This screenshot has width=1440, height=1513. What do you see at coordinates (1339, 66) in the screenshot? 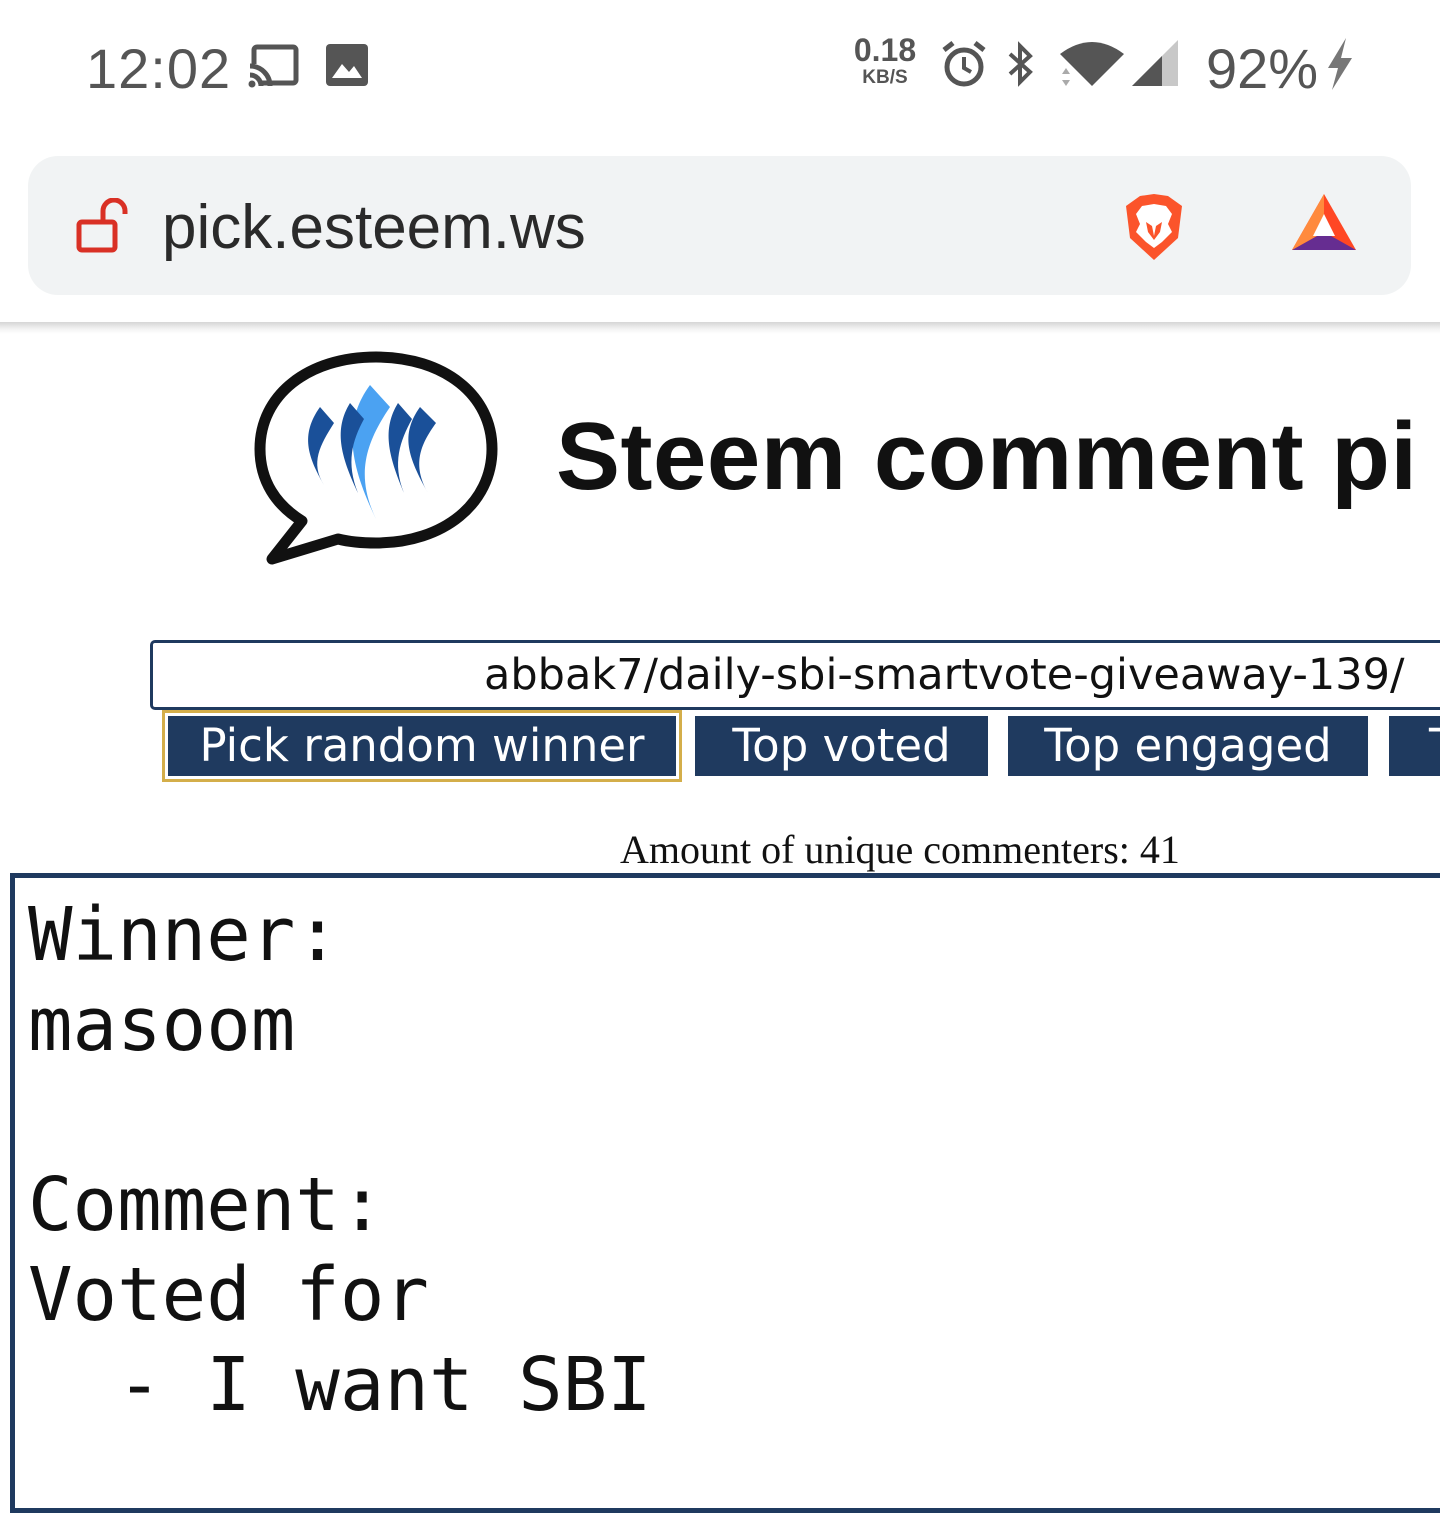
I see `charging-icon` at bounding box center [1339, 66].